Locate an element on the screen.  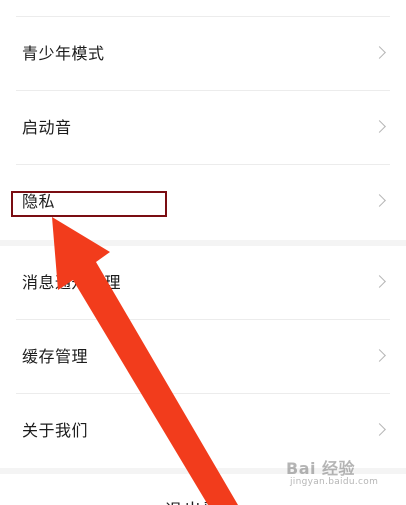
logout-label: 退出登录 is located at coordinates (203, 500).